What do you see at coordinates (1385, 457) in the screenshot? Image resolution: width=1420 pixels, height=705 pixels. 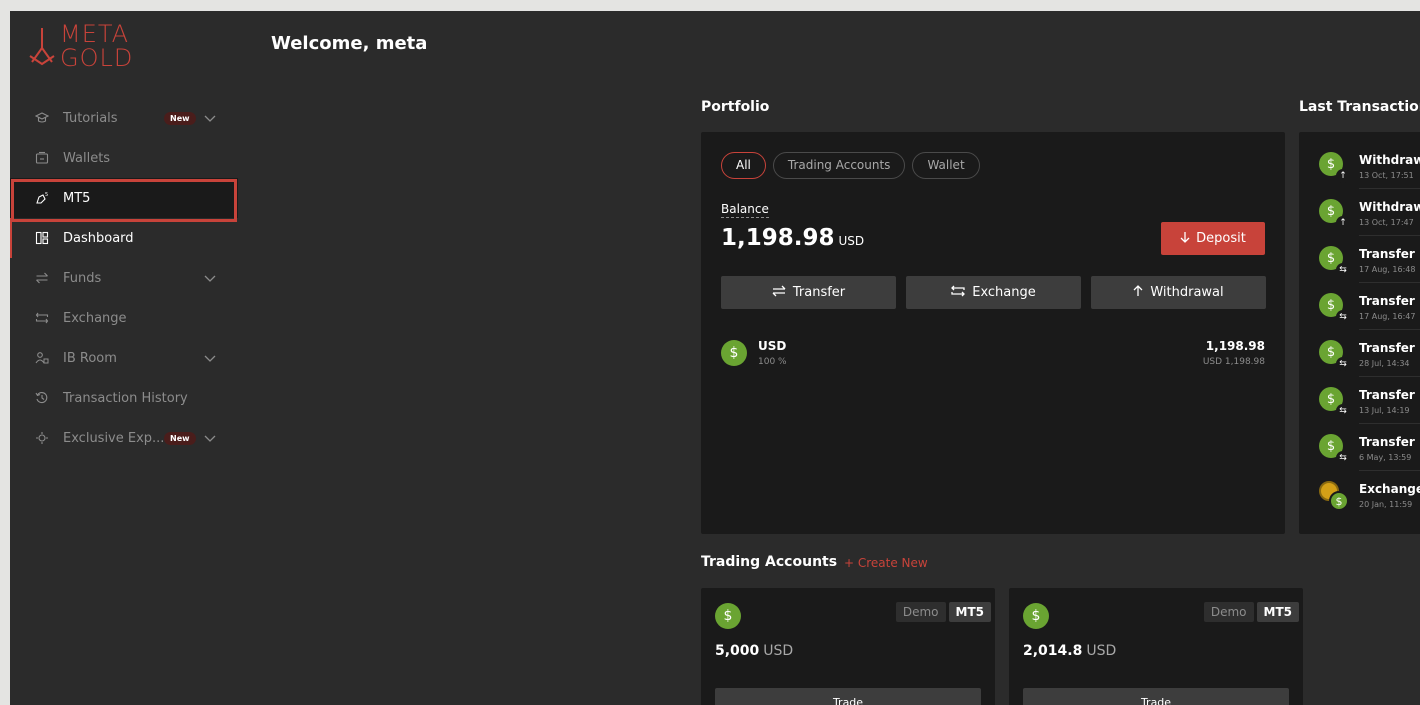 I see `transaction-date: 6 May, 13:59` at bounding box center [1385, 457].